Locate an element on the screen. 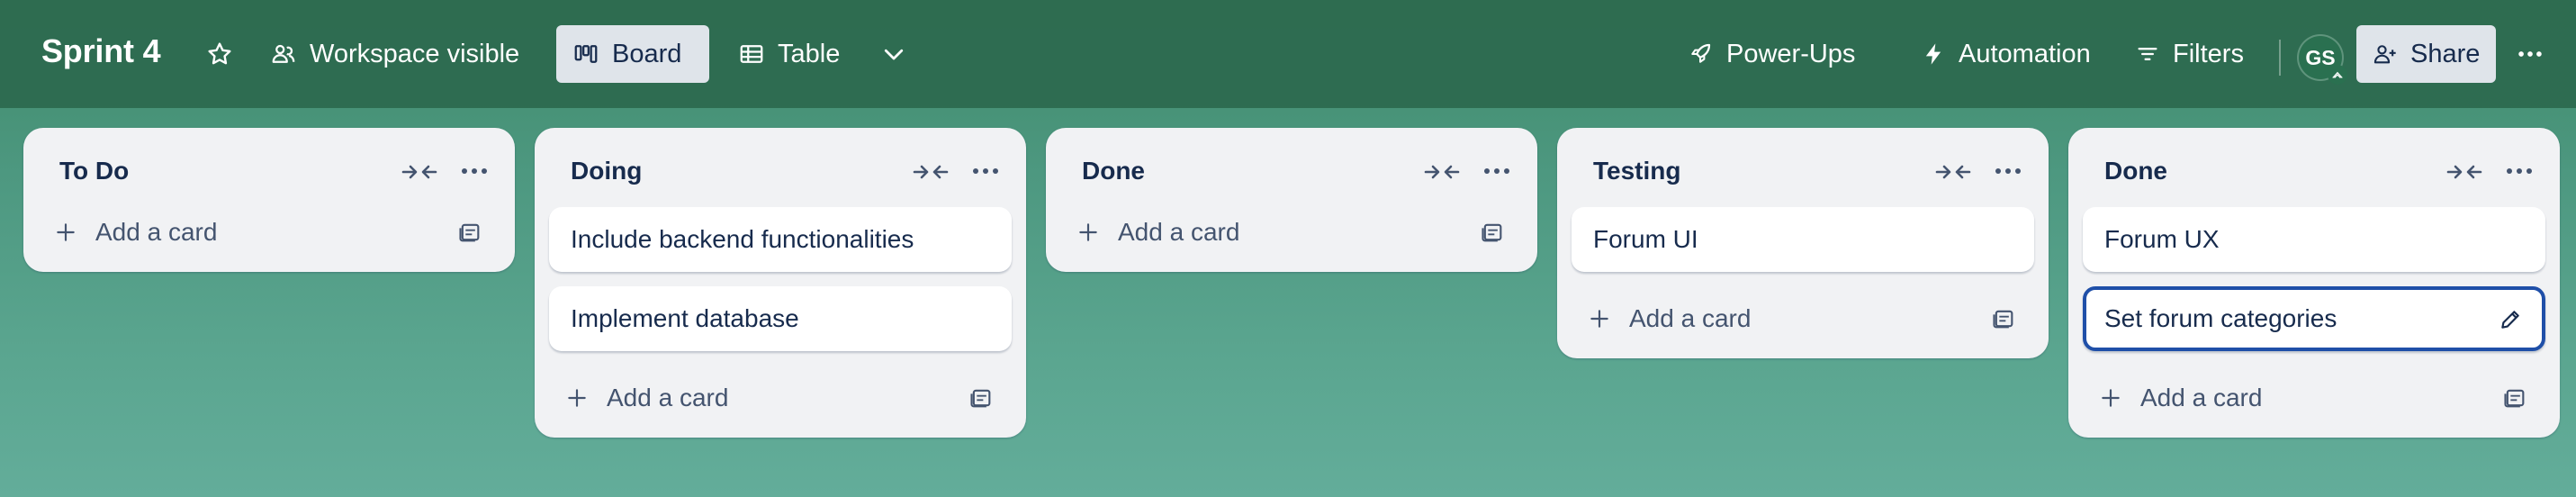  add-person-icon is located at coordinates (2384, 54).